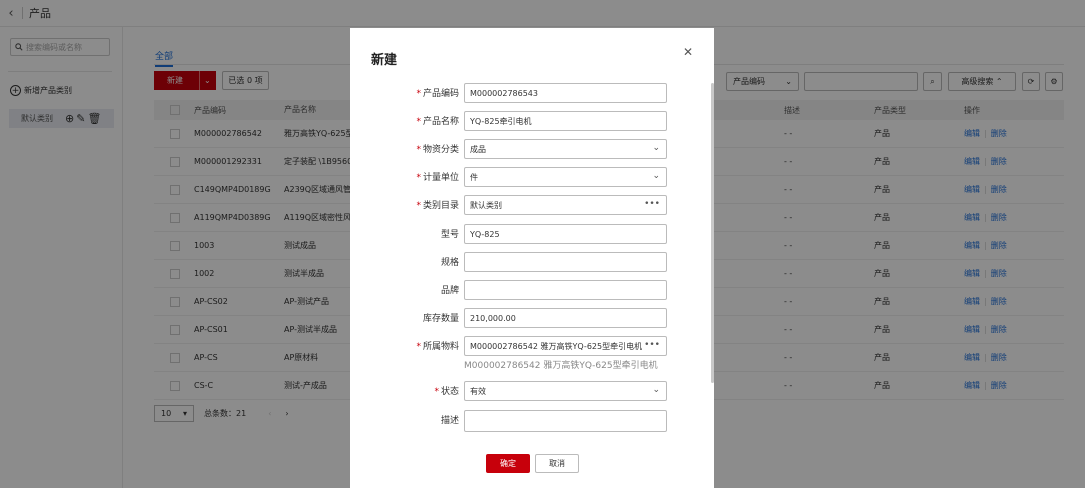 This screenshot has height=488, width=1085. I want to click on form-row: 品牌, so click(532, 290).